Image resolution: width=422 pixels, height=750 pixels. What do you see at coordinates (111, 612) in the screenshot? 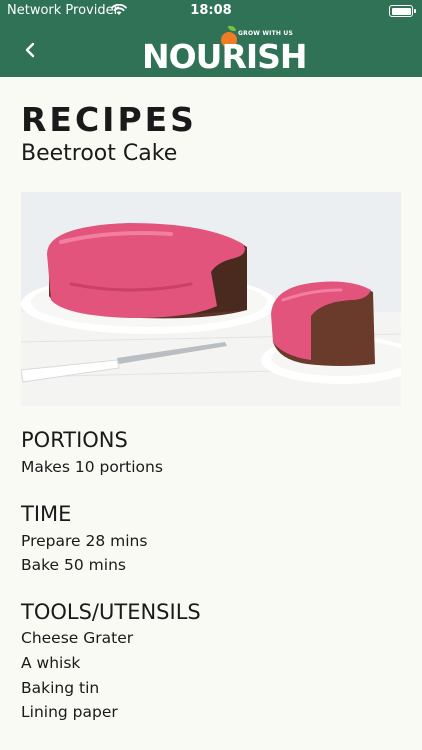
I see `tools-title: TOOLS/UTENSILS` at bounding box center [111, 612].